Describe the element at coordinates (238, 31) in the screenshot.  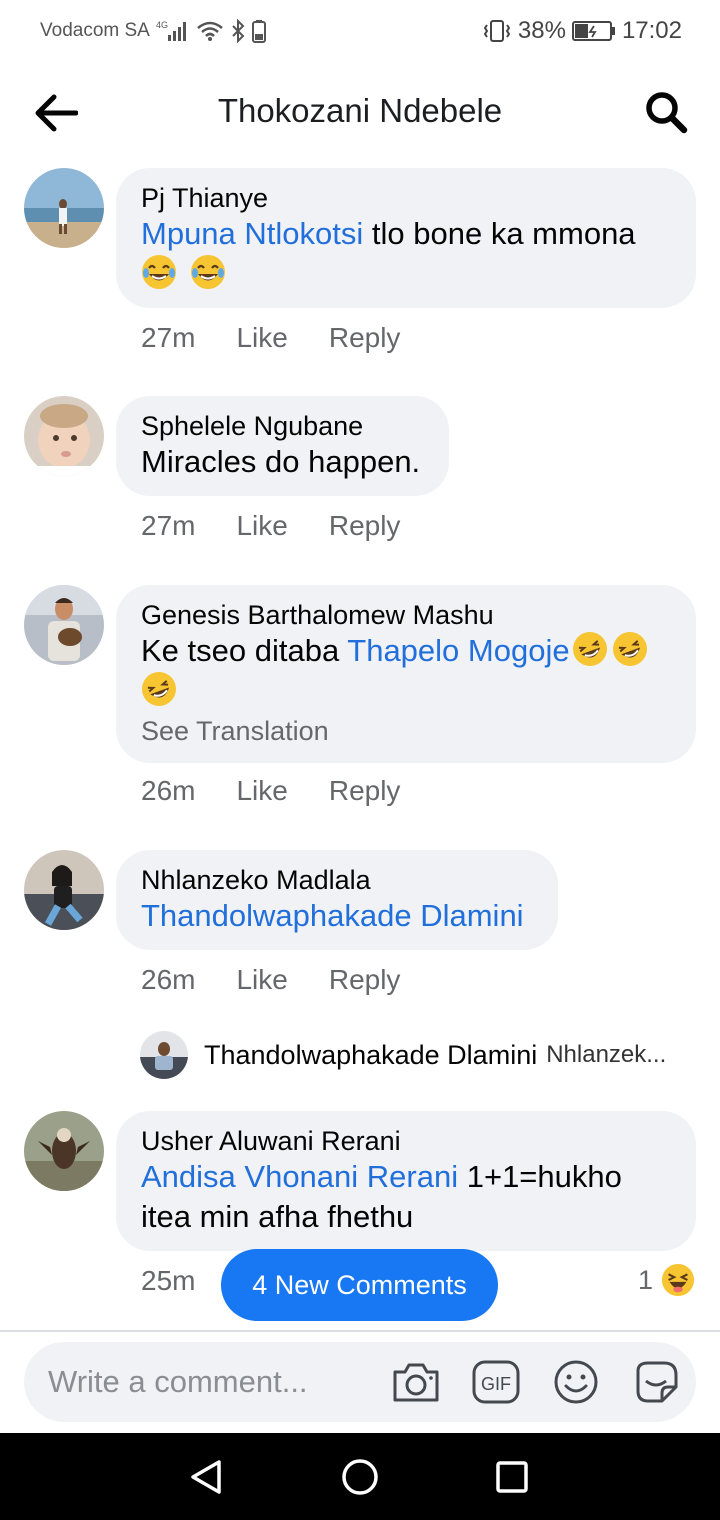
I see `bluetooth-icon` at that location.